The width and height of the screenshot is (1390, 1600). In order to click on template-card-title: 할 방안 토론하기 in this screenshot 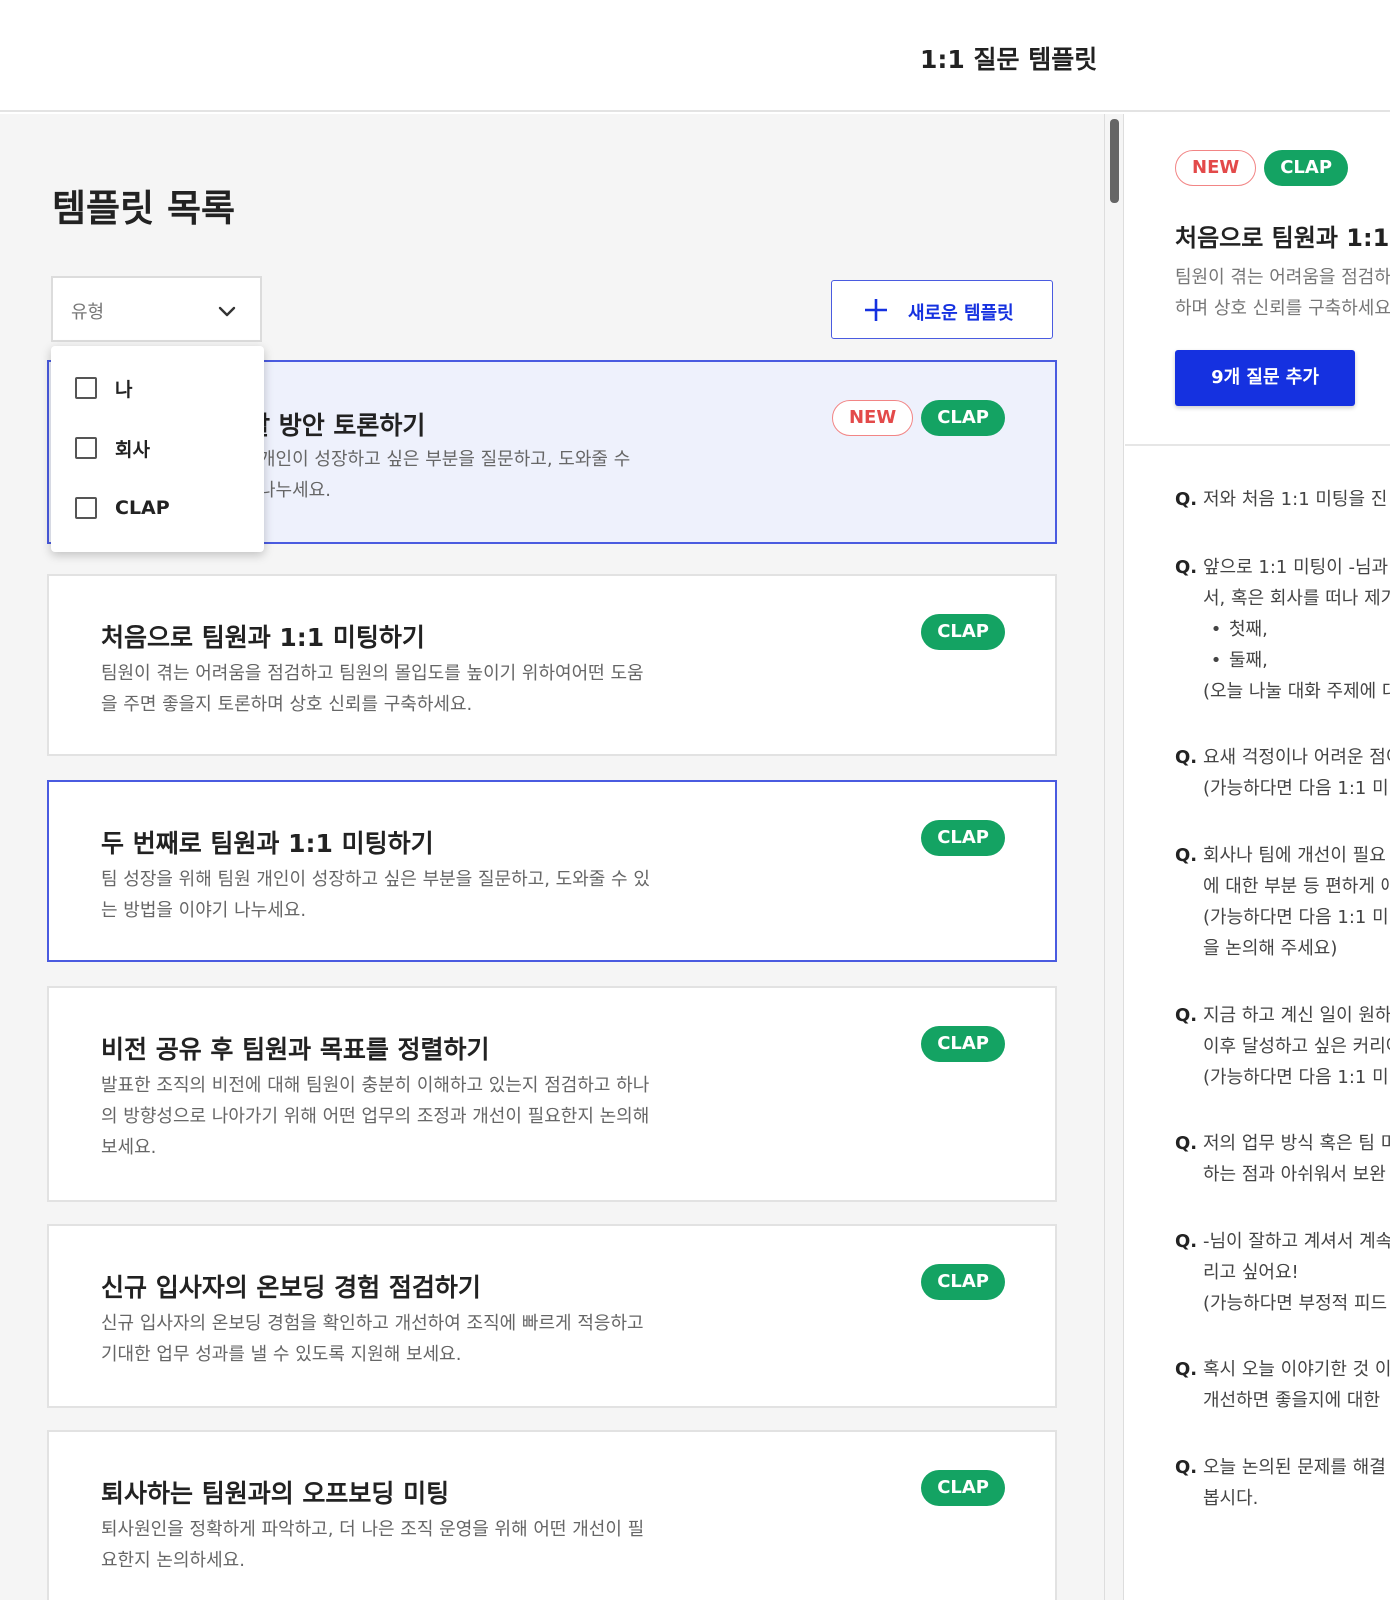, I will do `click(336, 425)`.